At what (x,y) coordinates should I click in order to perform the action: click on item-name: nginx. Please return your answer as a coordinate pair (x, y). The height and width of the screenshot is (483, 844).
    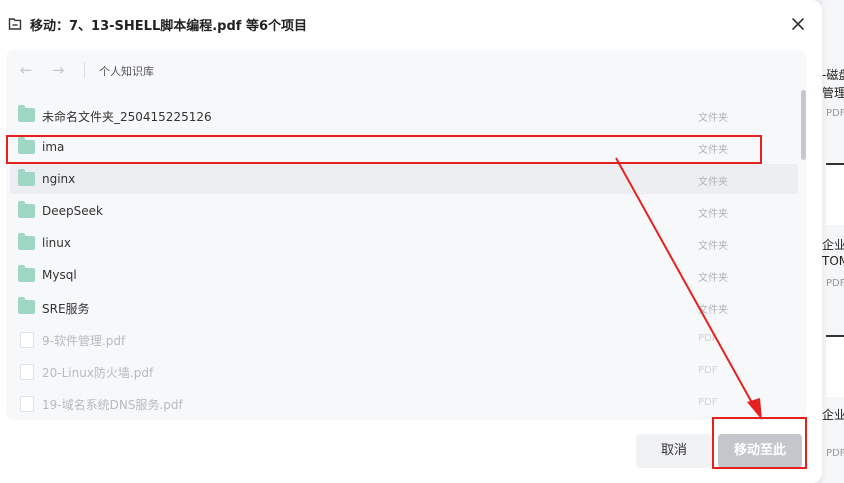
    Looking at the image, I should click on (59, 179).